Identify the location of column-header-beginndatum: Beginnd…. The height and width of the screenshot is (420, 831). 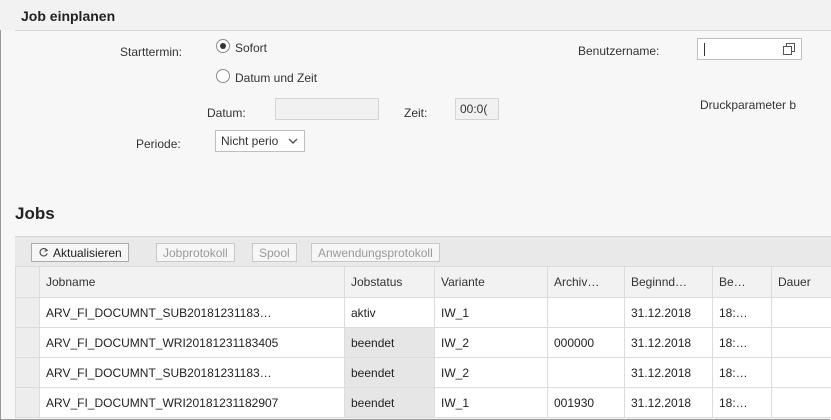
(668, 282).